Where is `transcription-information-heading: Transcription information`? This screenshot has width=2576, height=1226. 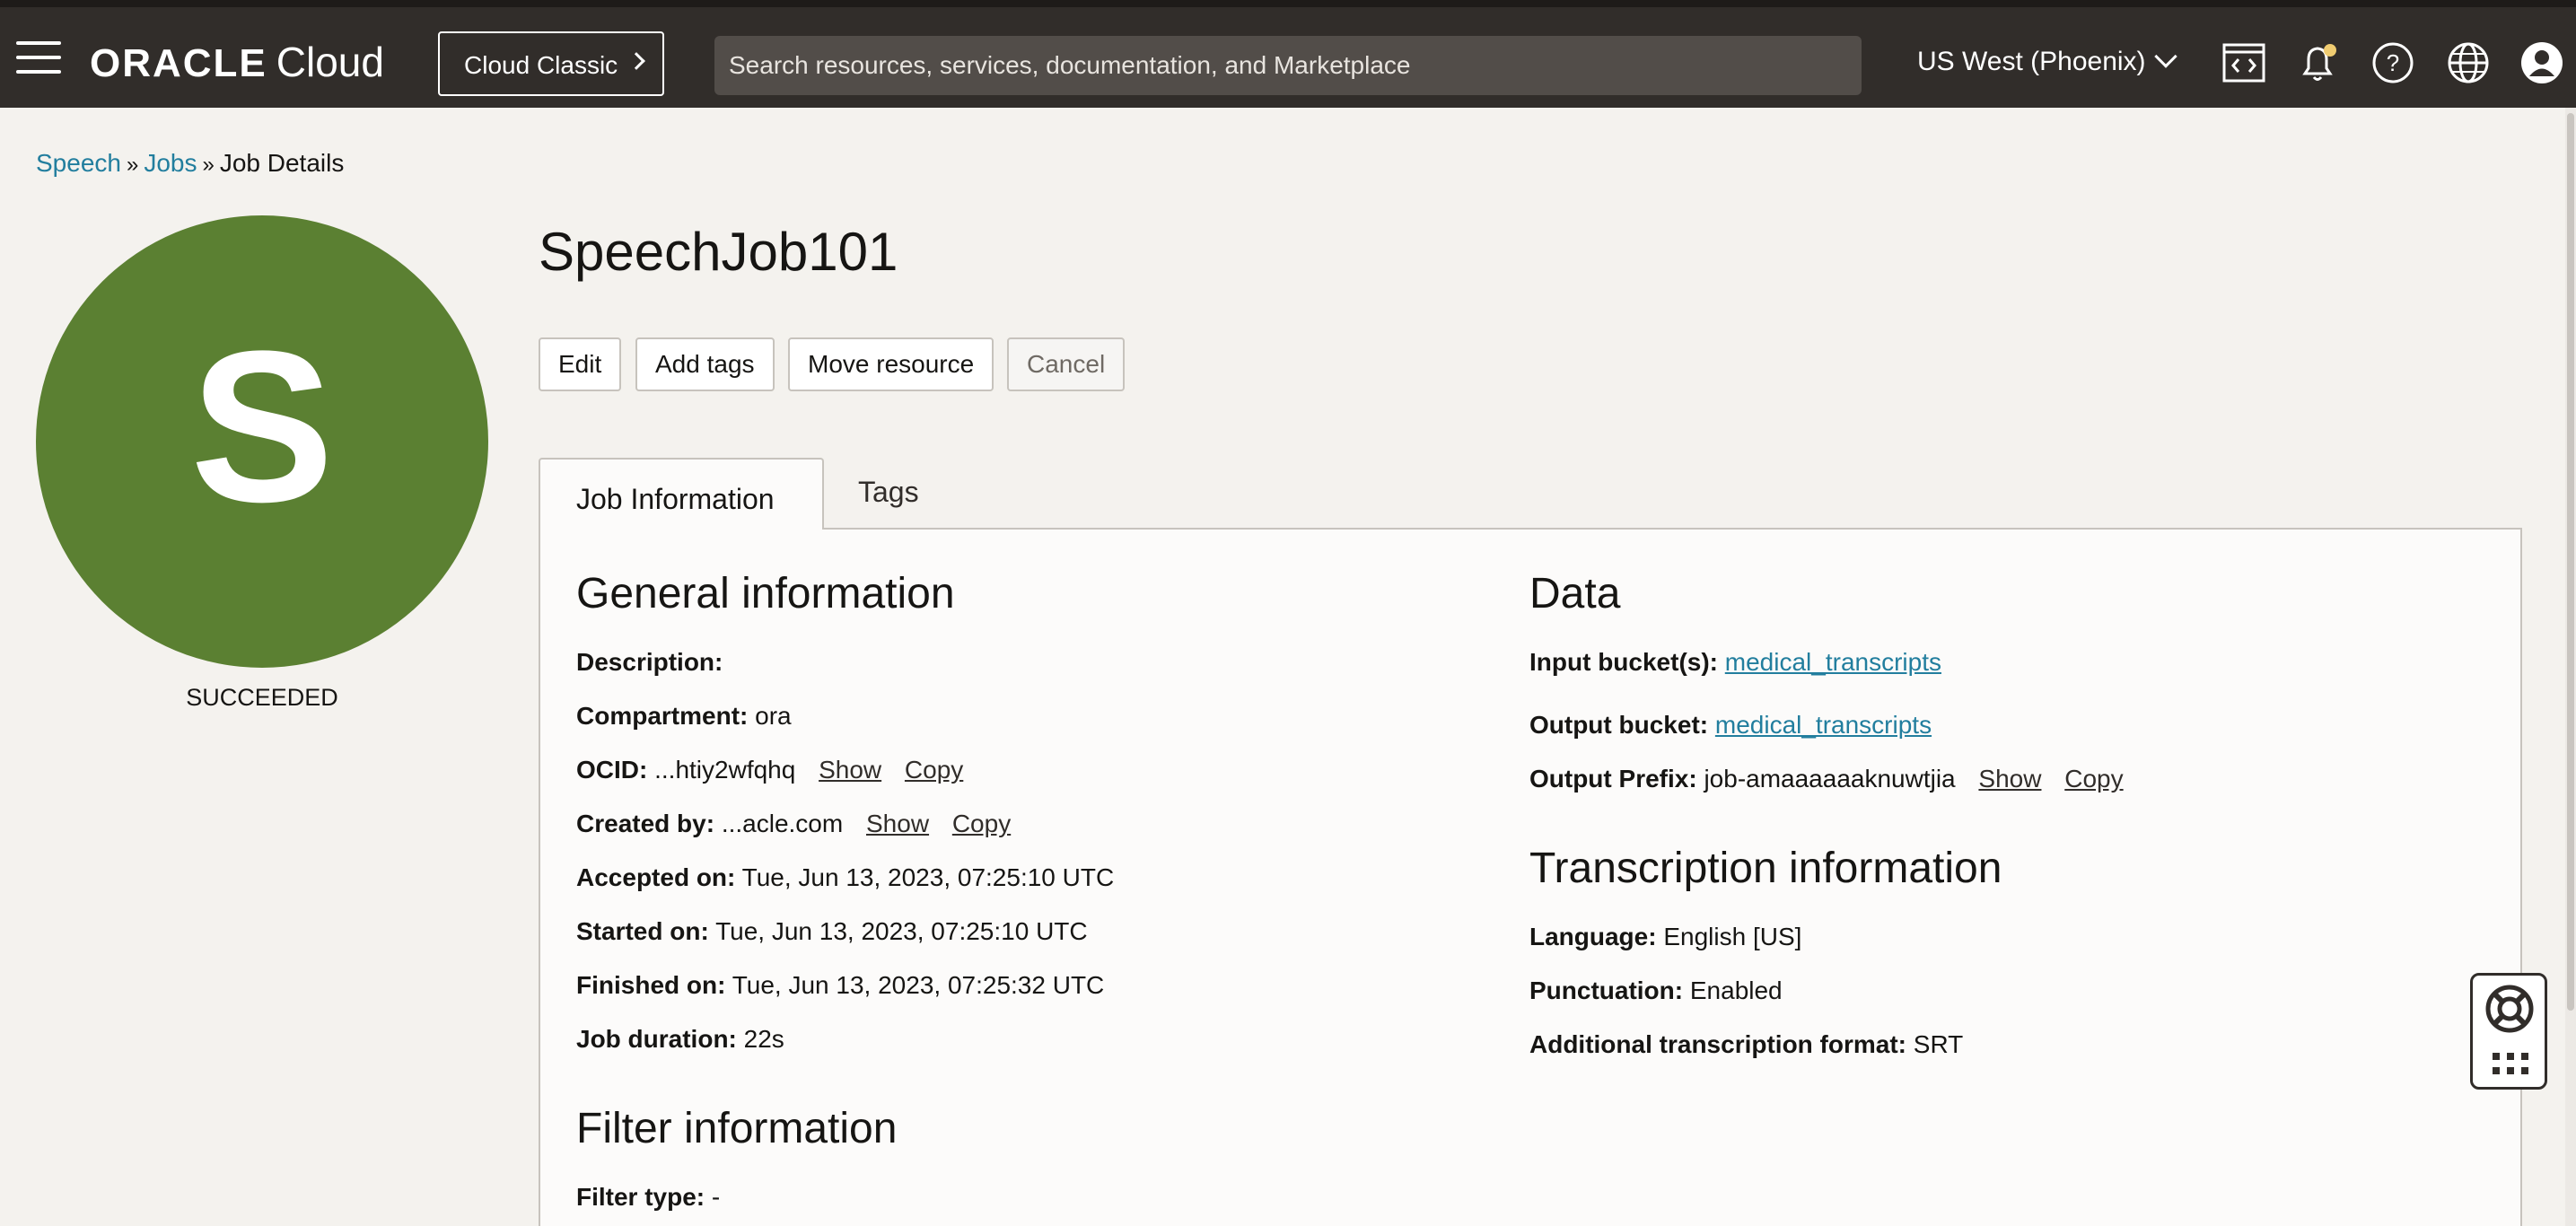 transcription-information-heading: Transcription information is located at coordinates (1765, 869).